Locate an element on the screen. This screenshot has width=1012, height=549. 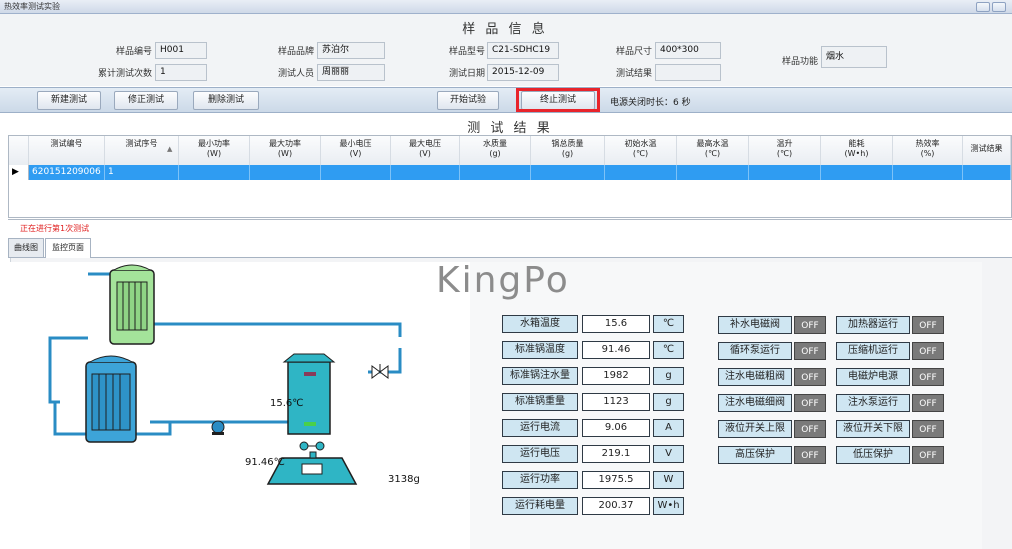
col-unit: (W•h) is located at coordinates (856, 153).